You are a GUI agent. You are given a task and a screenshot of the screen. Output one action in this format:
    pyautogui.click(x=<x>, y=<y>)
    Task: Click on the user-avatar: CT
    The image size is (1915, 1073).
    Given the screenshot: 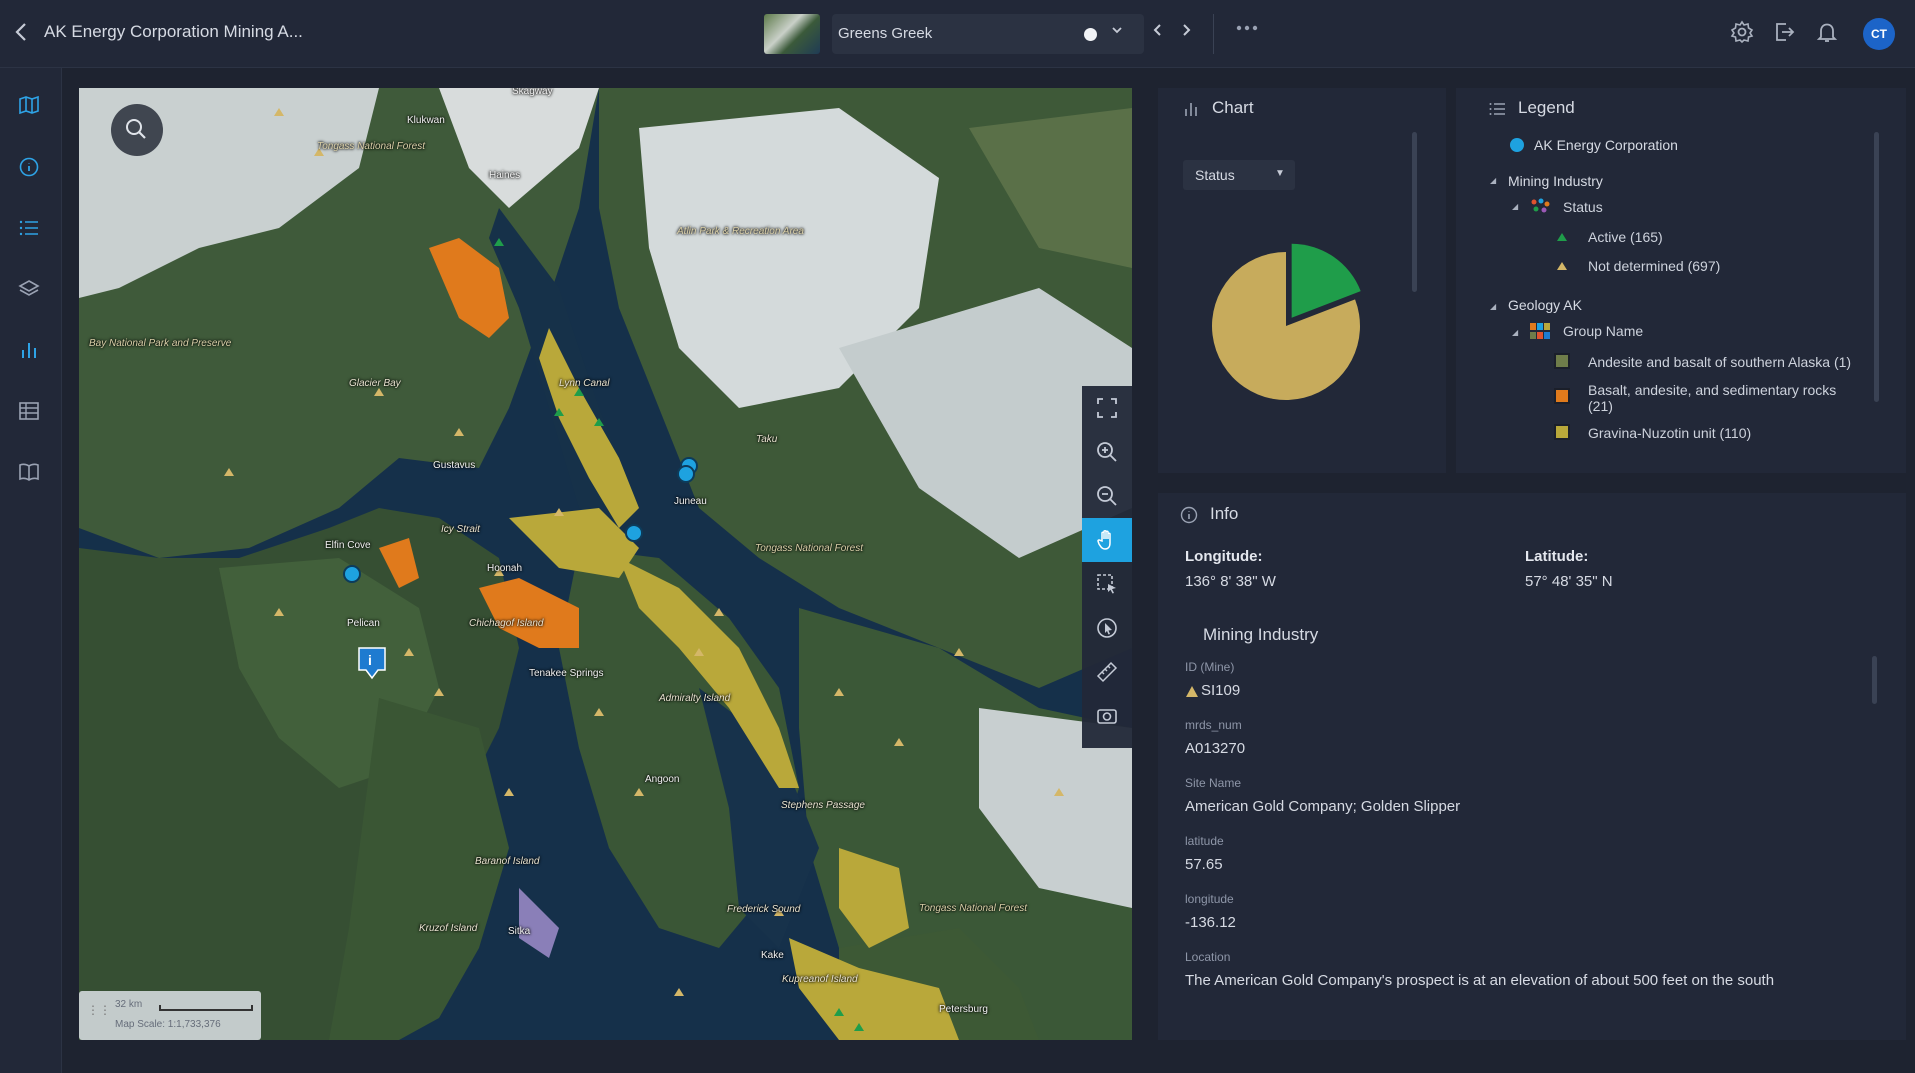 What is the action you would take?
    pyautogui.click(x=1879, y=34)
    